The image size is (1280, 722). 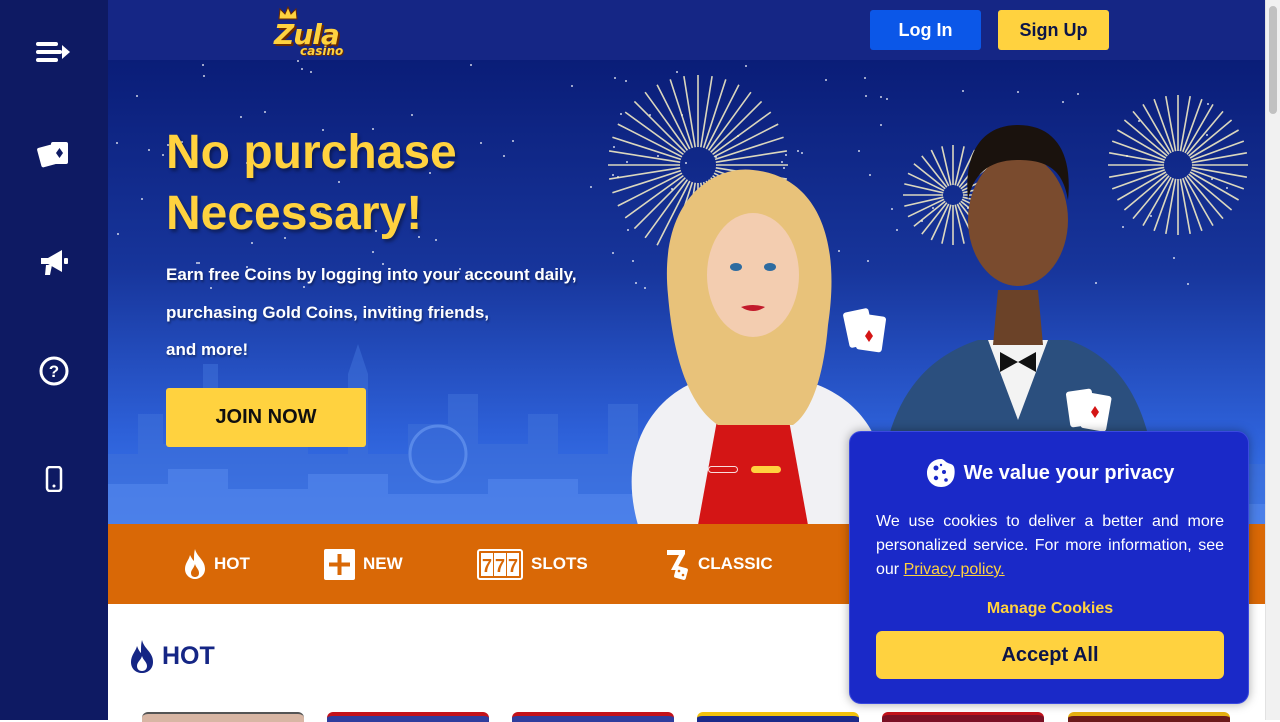 I want to click on category-hot: HOT, so click(x=217, y=564).